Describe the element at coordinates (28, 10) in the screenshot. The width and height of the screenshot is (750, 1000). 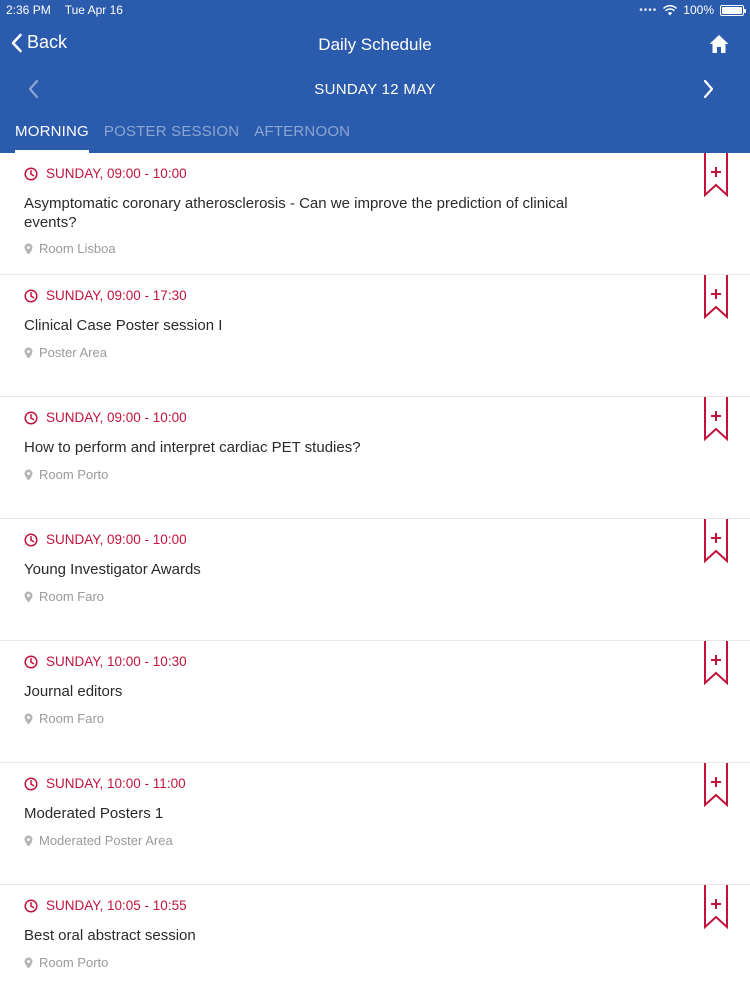
I see `status-time: 2:36 PM` at that location.